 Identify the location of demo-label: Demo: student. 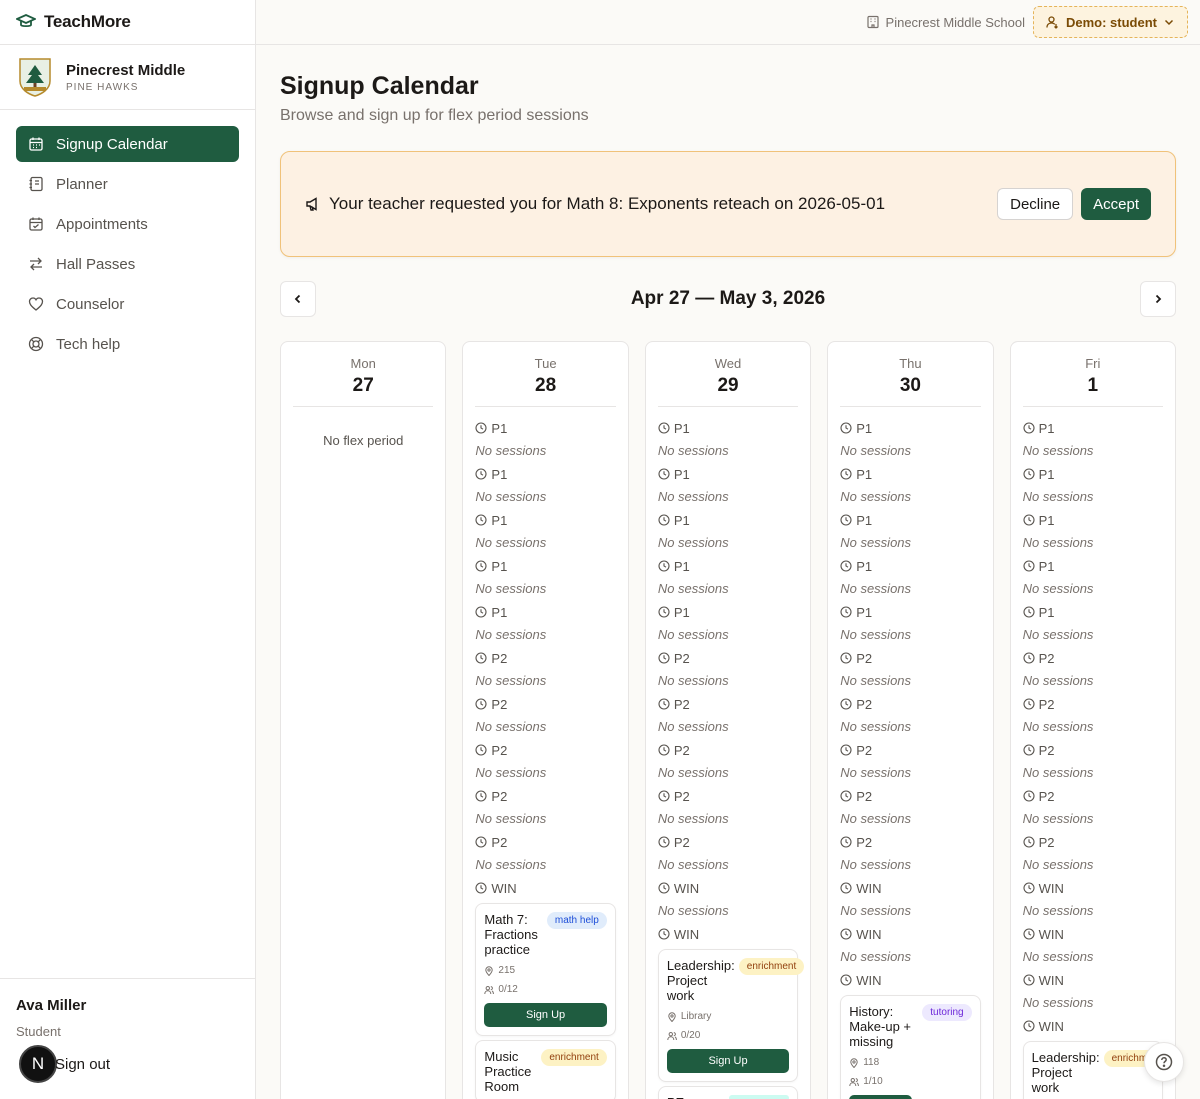
(1111, 22).